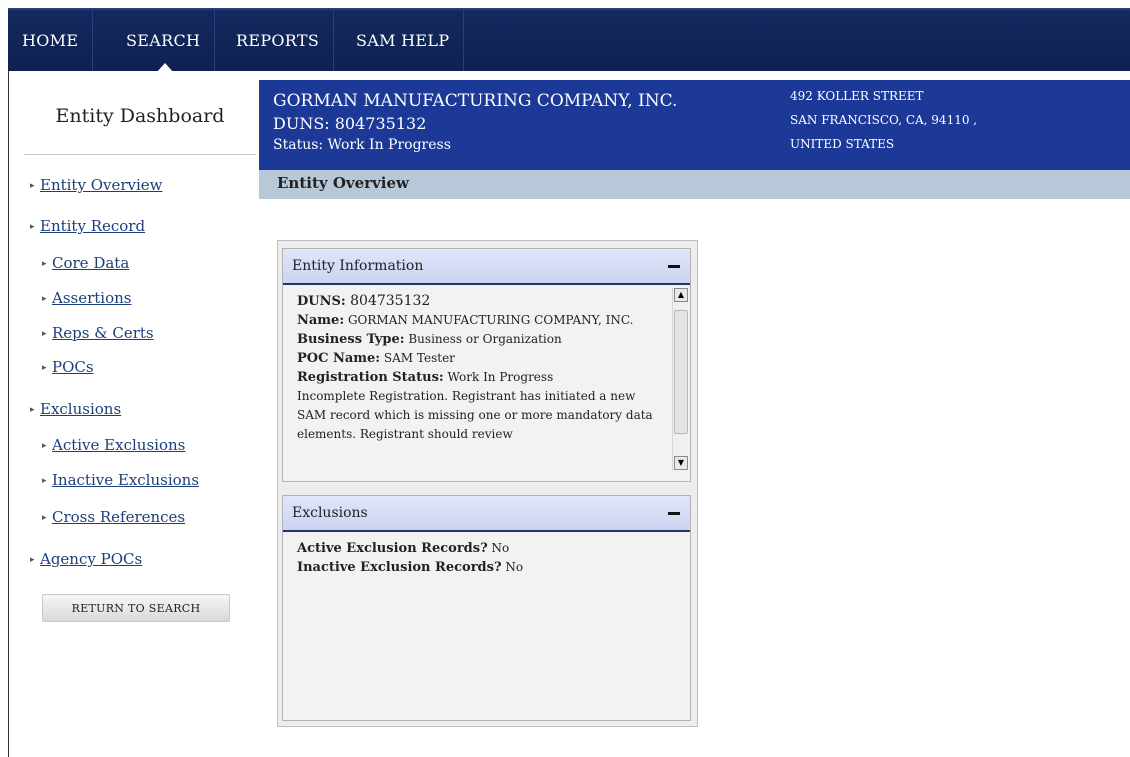 The image size is (1130, 757). Describe the element at coordinates (429, 339) in the screenshot. I see `info-row-business-type: Business Type: Business or Organization` at that location.